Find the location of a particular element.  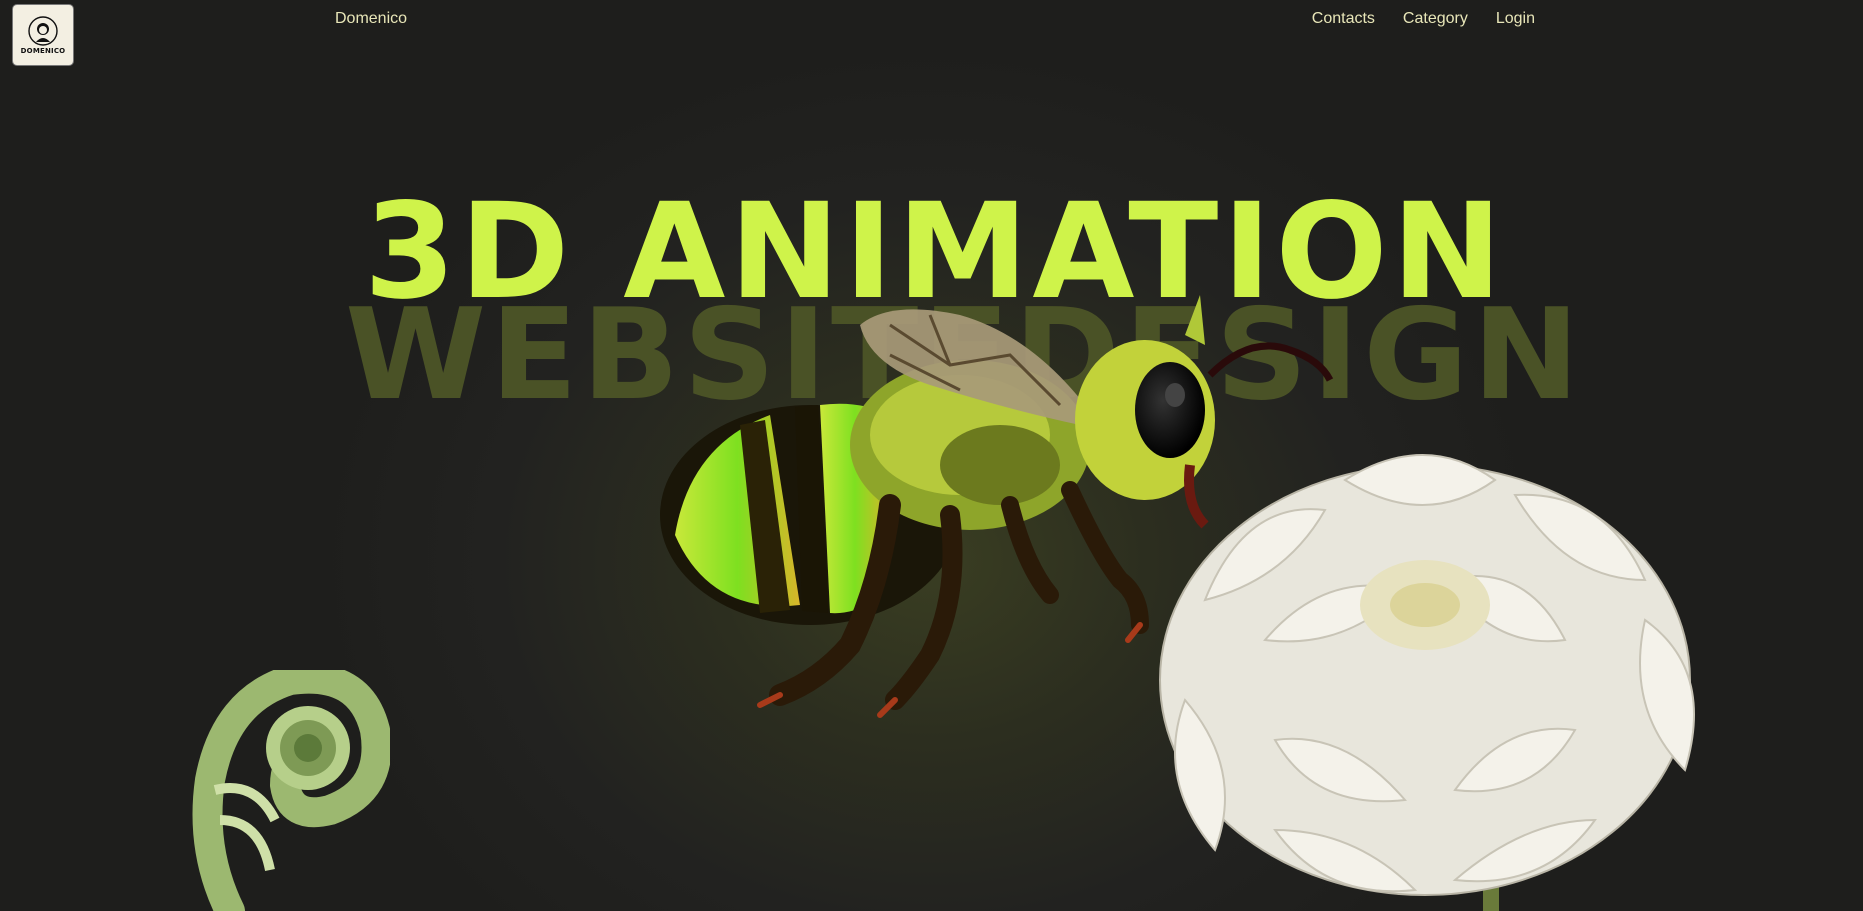

brand-link: Domenico is located at coordinates (371, 19).